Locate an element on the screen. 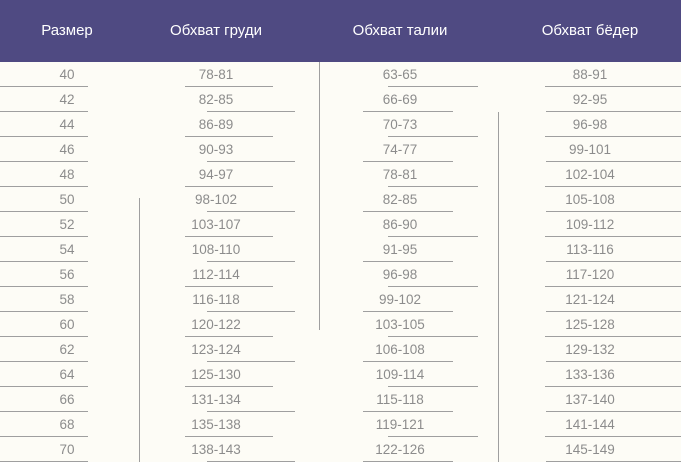 This screenshot has width=681, height=462. waist-cell: 96-98 is located at coordinates (400, 274).